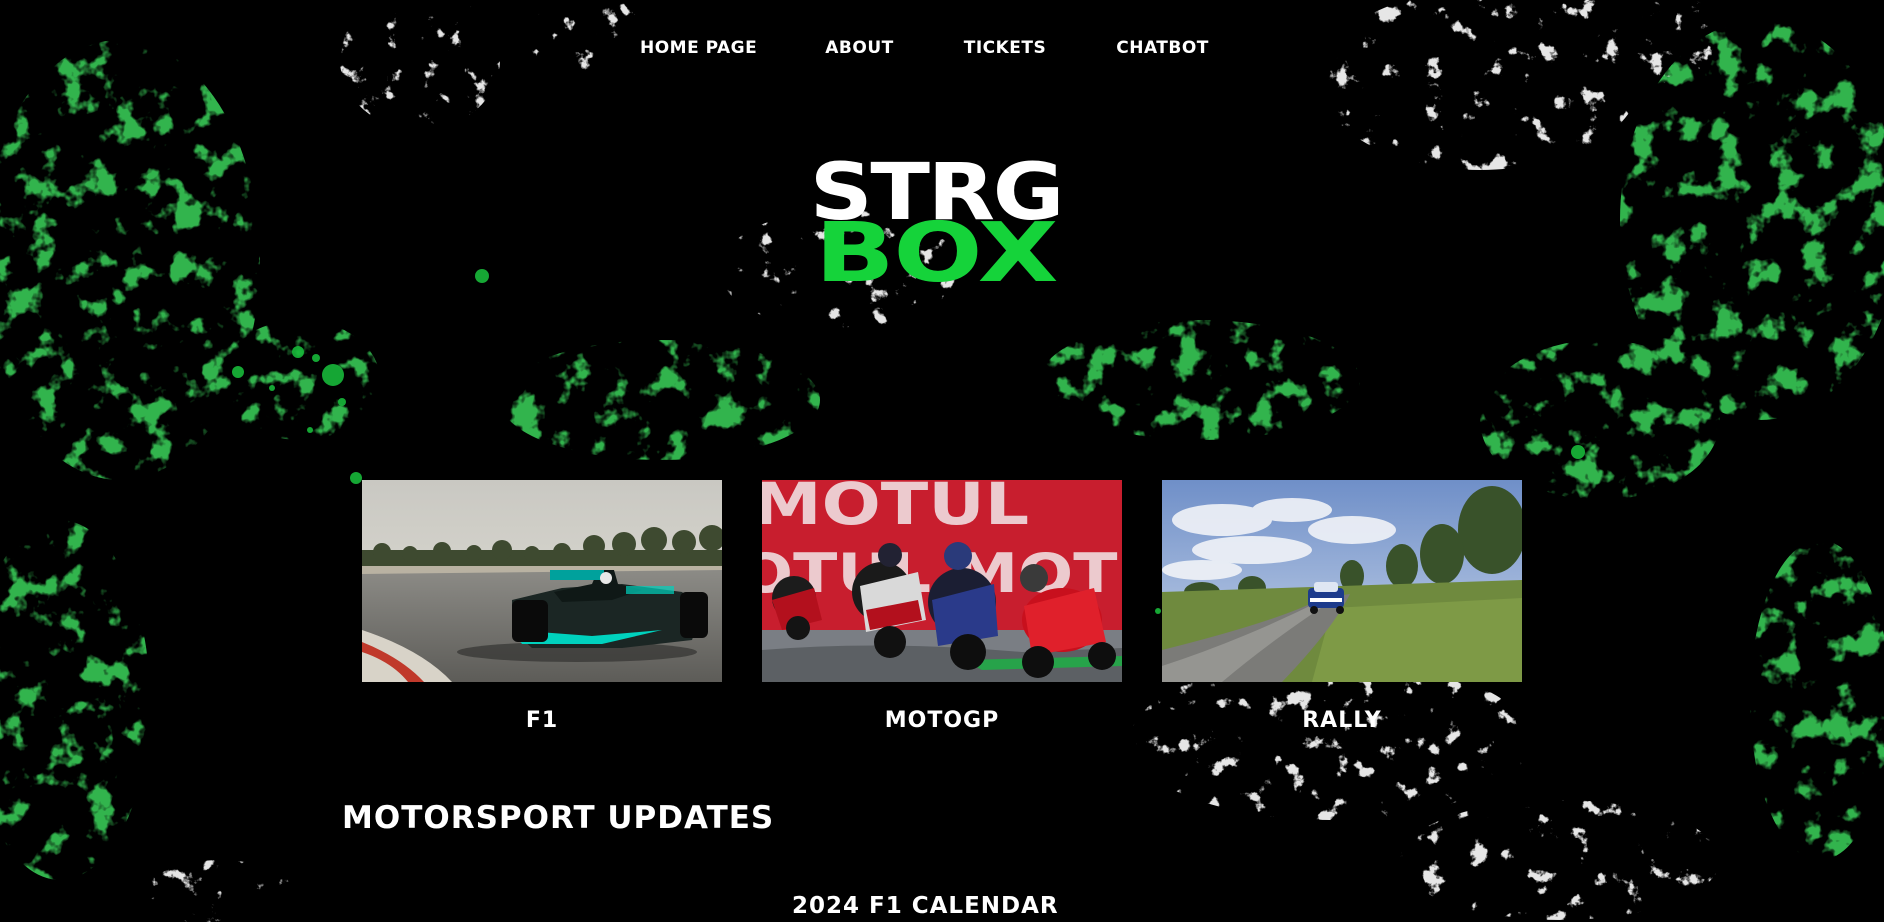  I want to click on main-nav: HOME PAGE ABOUT TICKETS CHATBOT, so click(924, 48).